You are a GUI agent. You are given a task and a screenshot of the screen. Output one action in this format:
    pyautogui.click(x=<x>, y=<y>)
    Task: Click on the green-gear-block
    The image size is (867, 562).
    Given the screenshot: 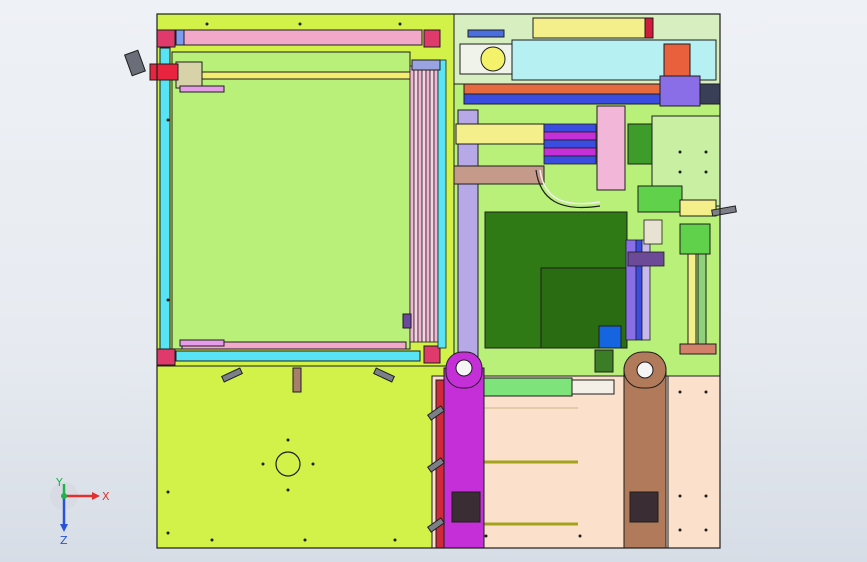 What is the action you would take?
    pyautogui.click(x=641, y=144)
    